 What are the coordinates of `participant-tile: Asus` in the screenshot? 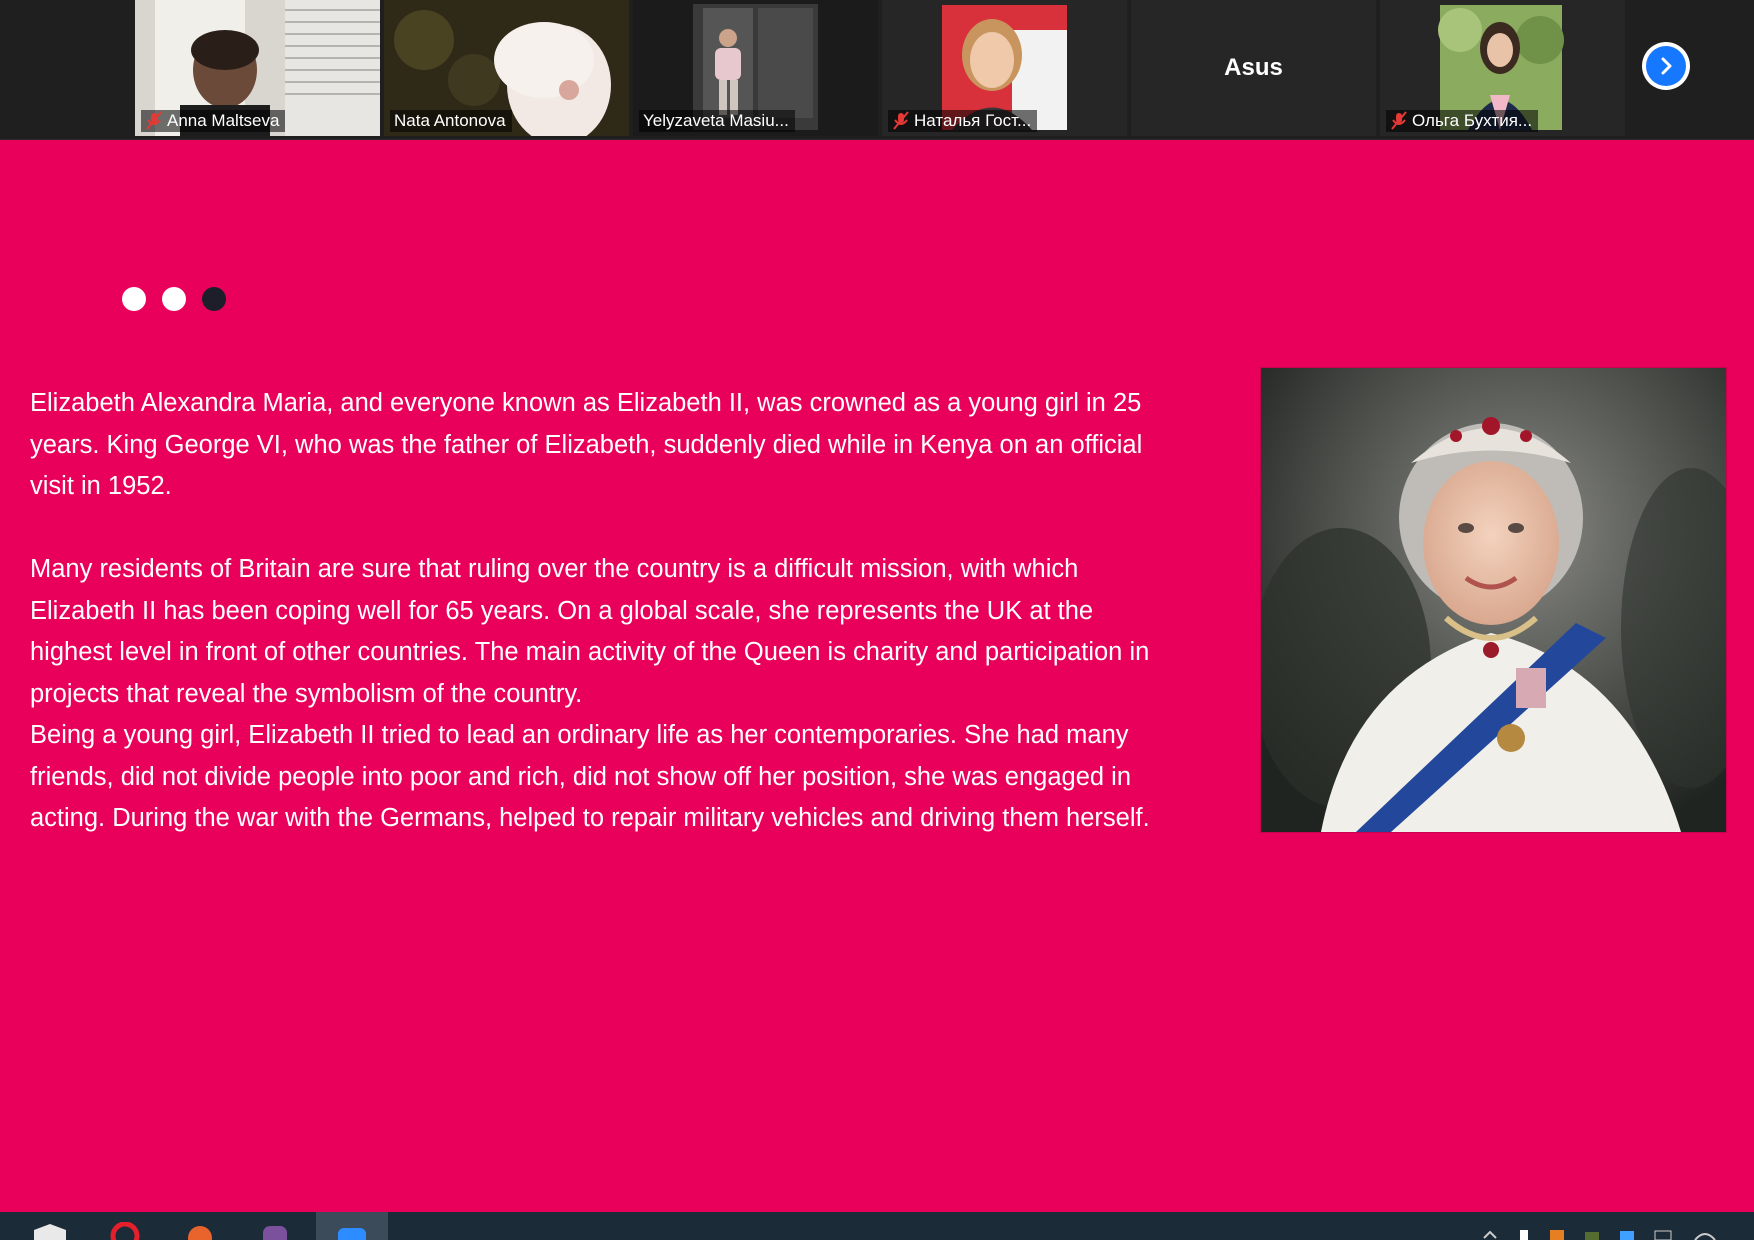 It's located at (1253, 68).